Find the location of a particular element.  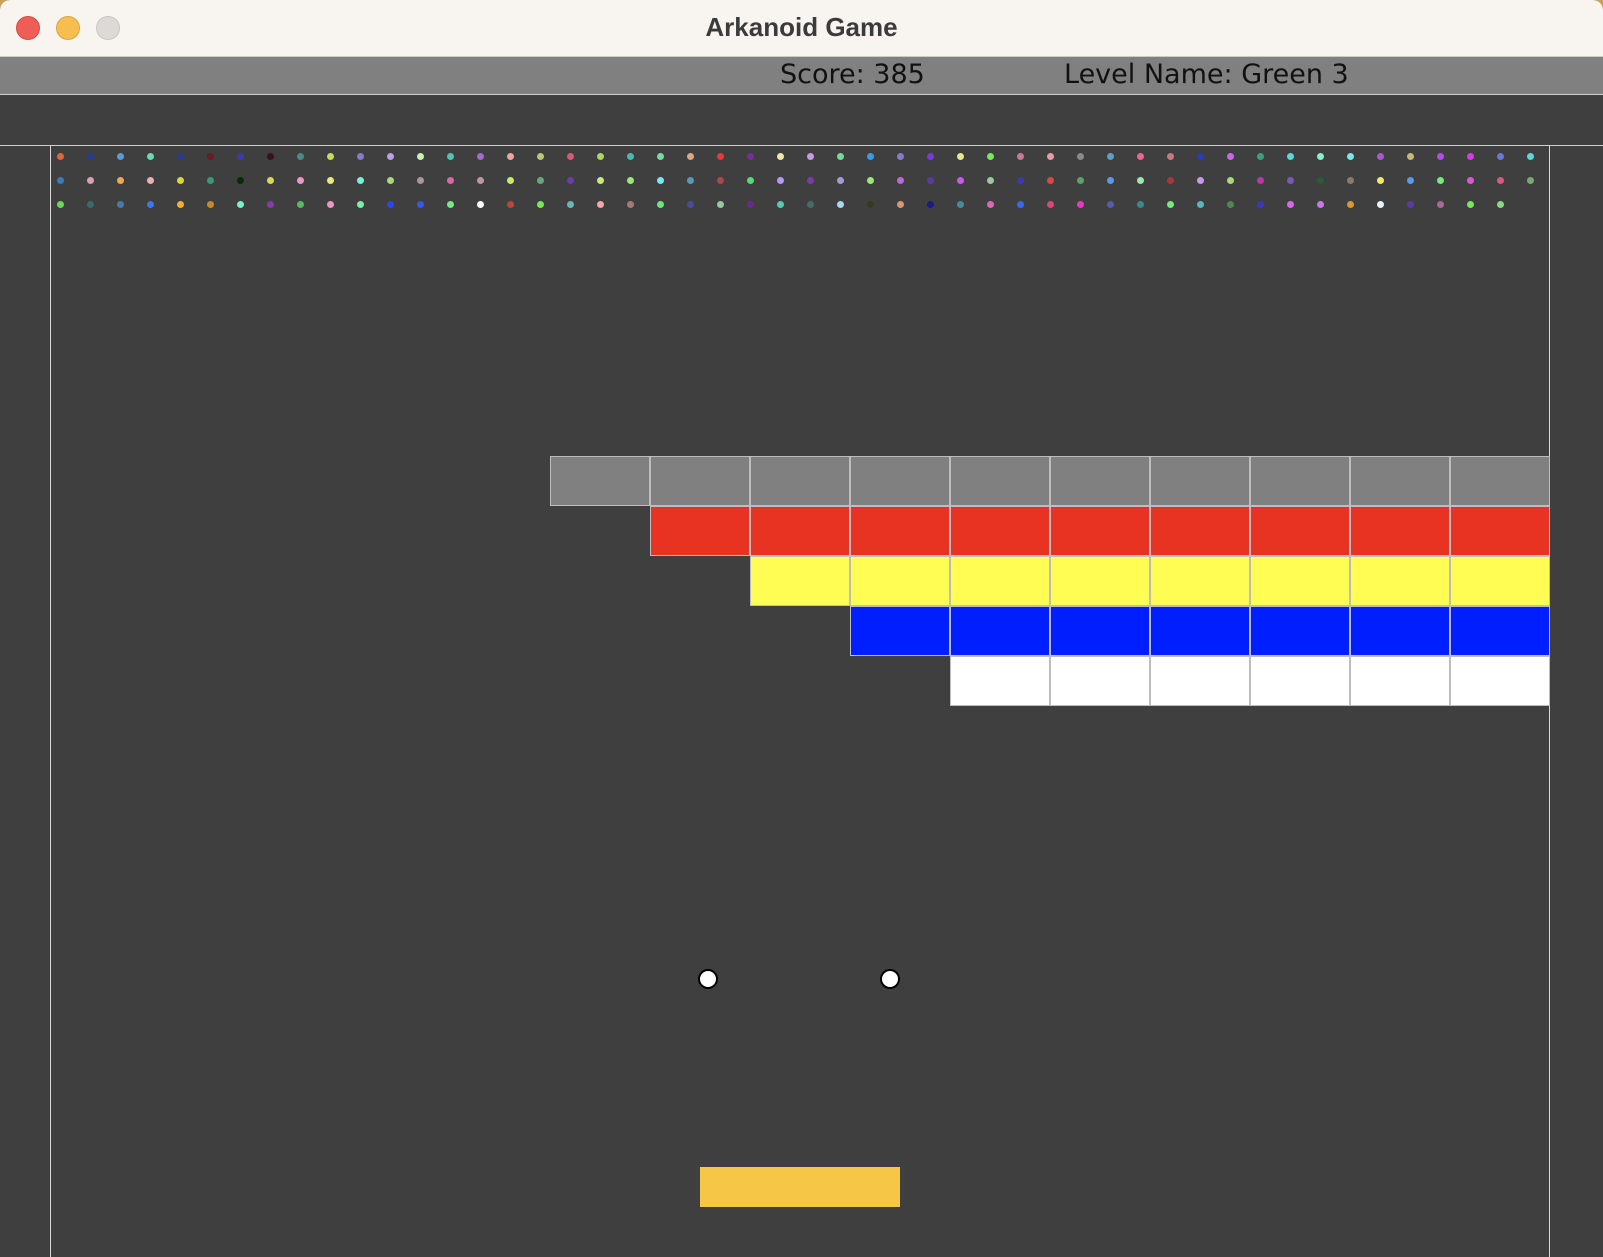

paddle is located at coordinates (800, 1187).